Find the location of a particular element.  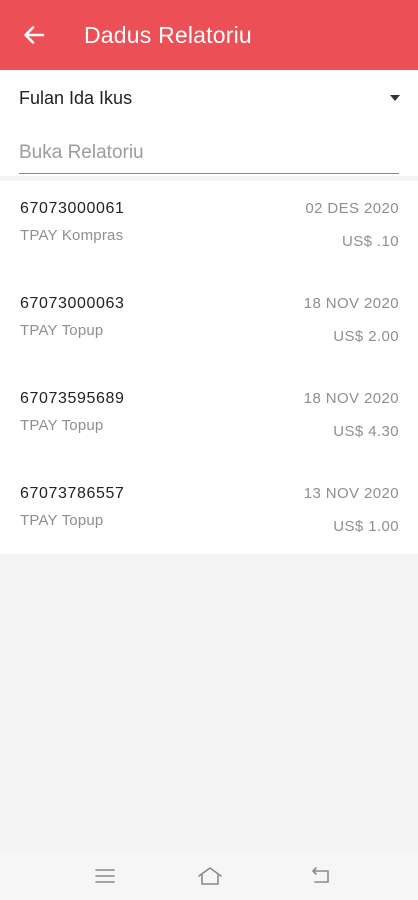

report-amount: US$ .10 is located at coordinates (370, 241).